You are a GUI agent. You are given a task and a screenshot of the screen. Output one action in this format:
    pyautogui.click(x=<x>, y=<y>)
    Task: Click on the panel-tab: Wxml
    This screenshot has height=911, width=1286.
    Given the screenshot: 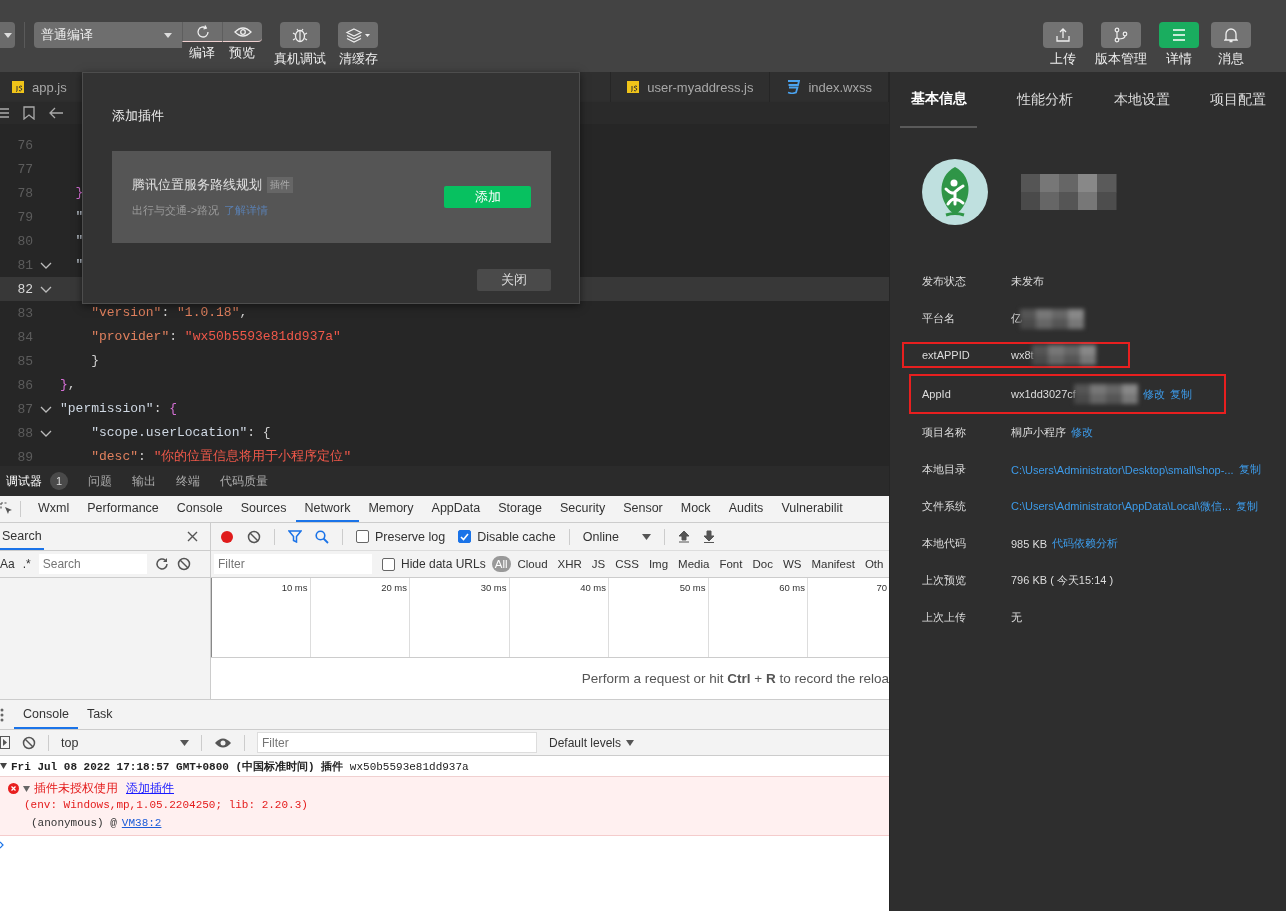 What is the action you would take?
    pyautogui.click(x=54, y=509)
    